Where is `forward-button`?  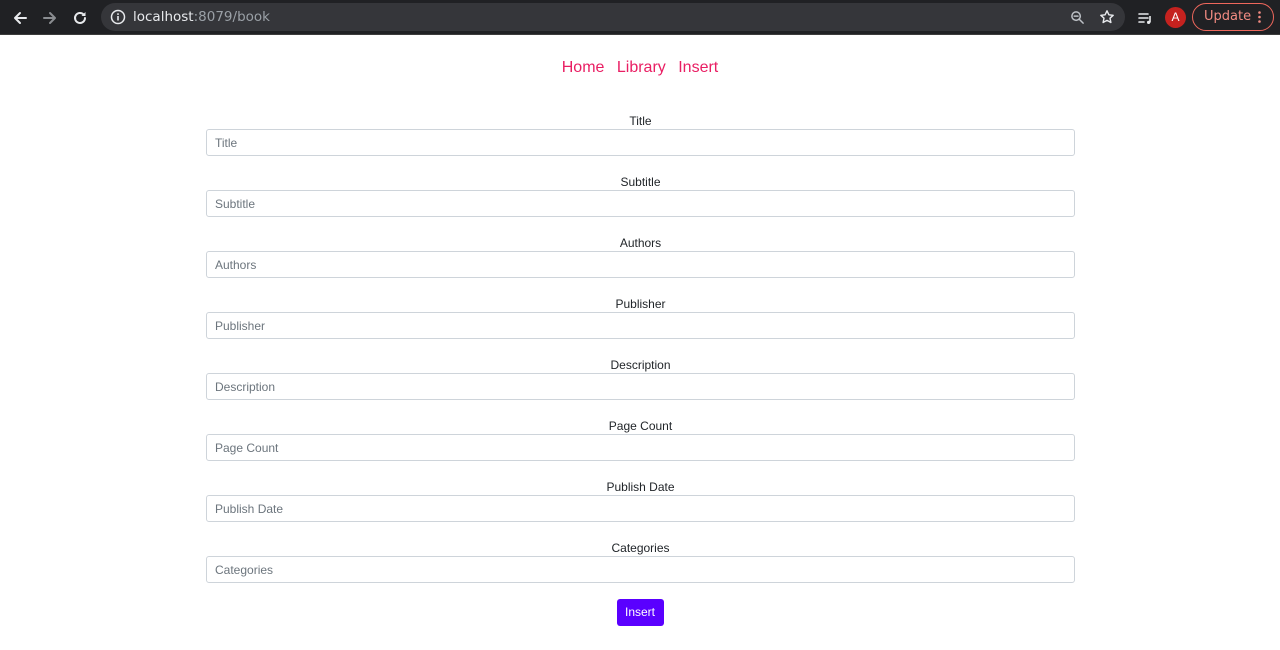 forward-button is located at coordinates (50, 18).